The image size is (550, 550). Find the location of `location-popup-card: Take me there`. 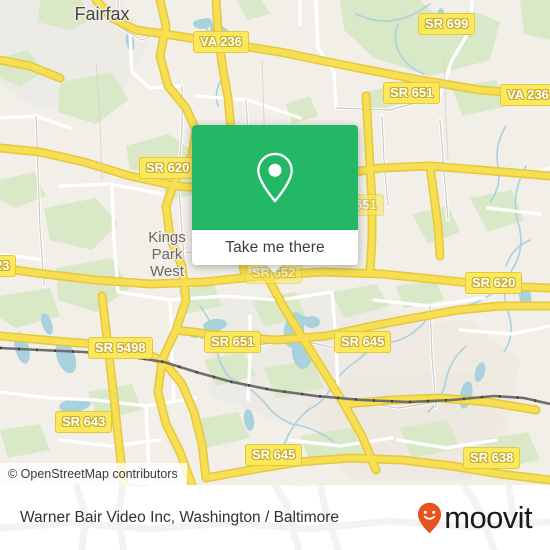

location-popup-card: Take me there is located at coordinates (275, 195).